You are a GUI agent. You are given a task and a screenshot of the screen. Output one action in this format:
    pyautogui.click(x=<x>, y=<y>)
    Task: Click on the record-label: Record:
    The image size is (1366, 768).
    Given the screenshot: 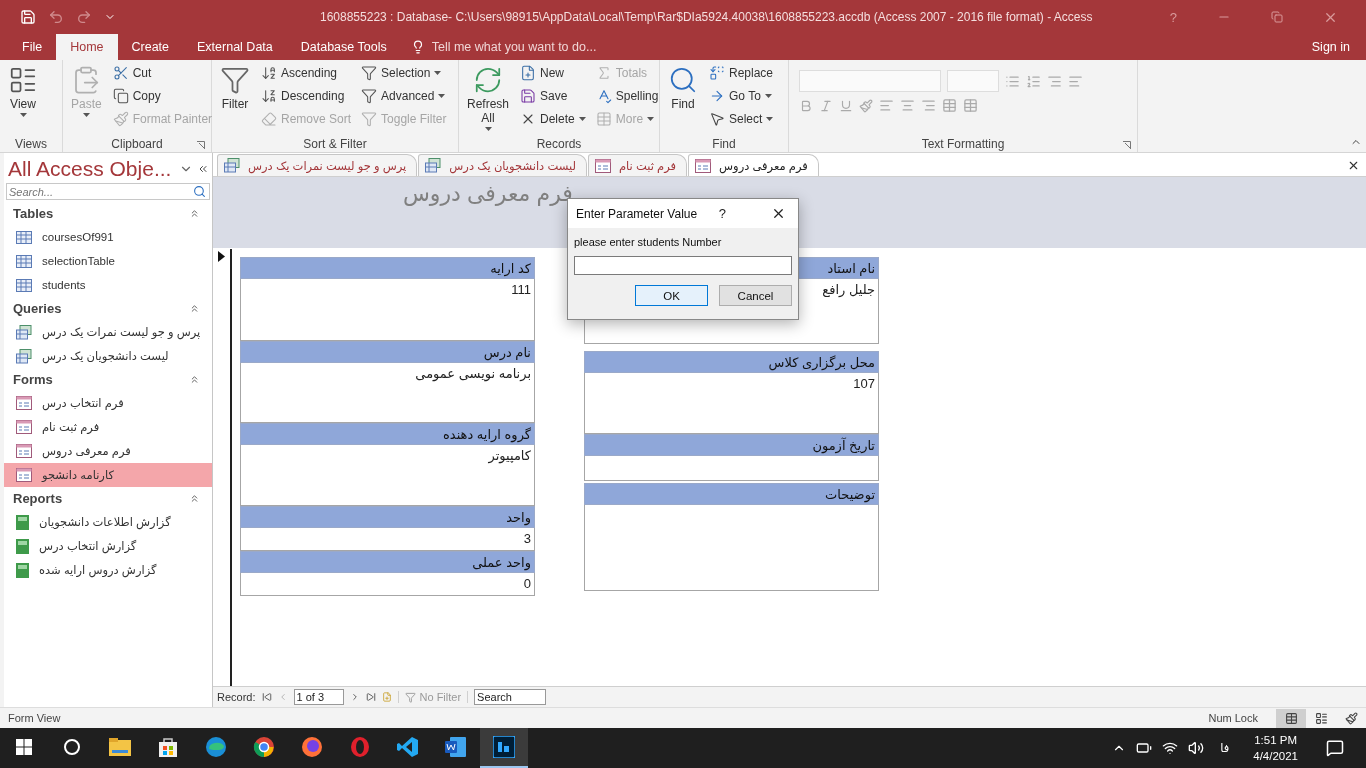 What is the action you would take?
    pyautogui.click(x=236, y=697)
    